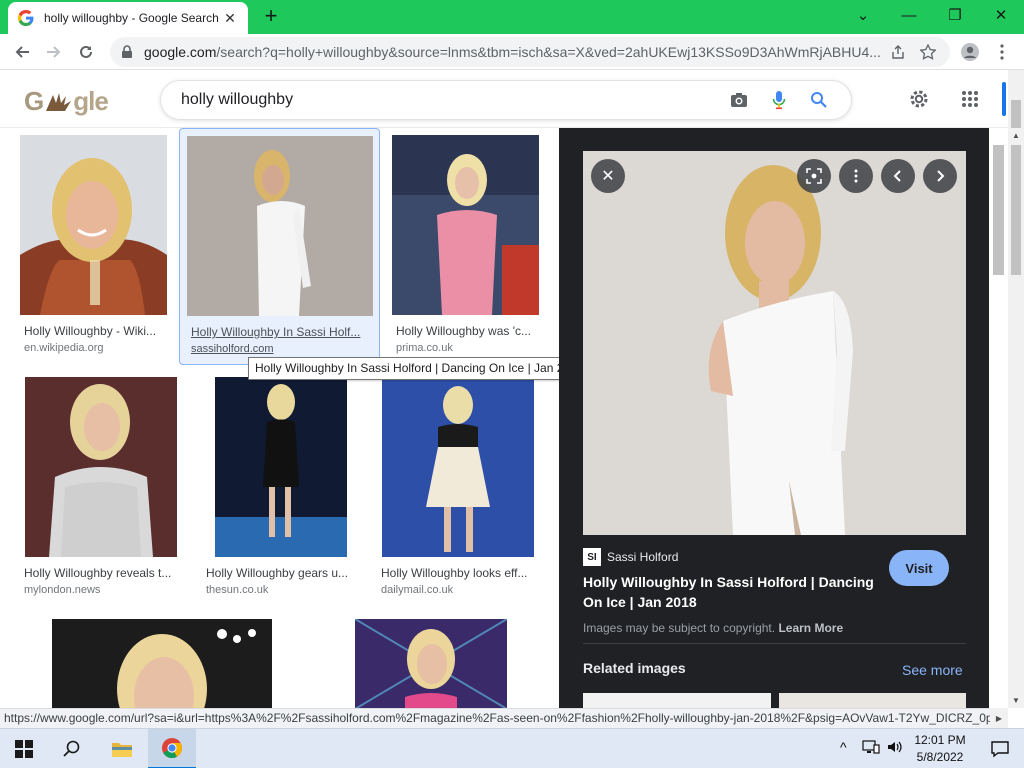  Describe the element at coordinates (999, 718) in the screenshot. I see `scroll-right-icon: ▶` at that location.